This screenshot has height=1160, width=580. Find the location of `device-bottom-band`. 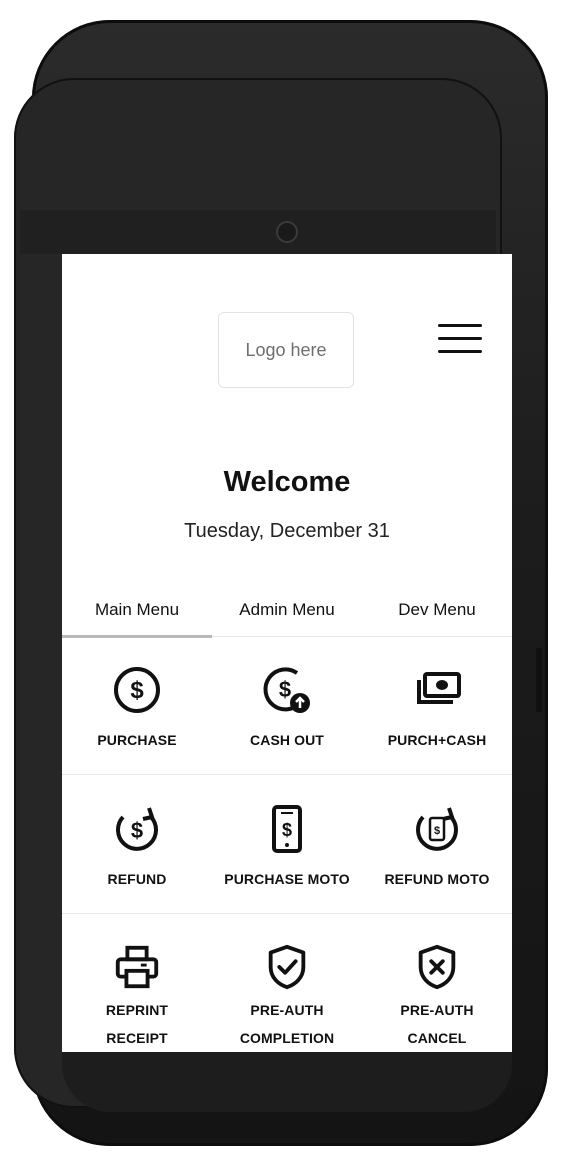

device-bottom-band is located at coordinates (287, 1082).